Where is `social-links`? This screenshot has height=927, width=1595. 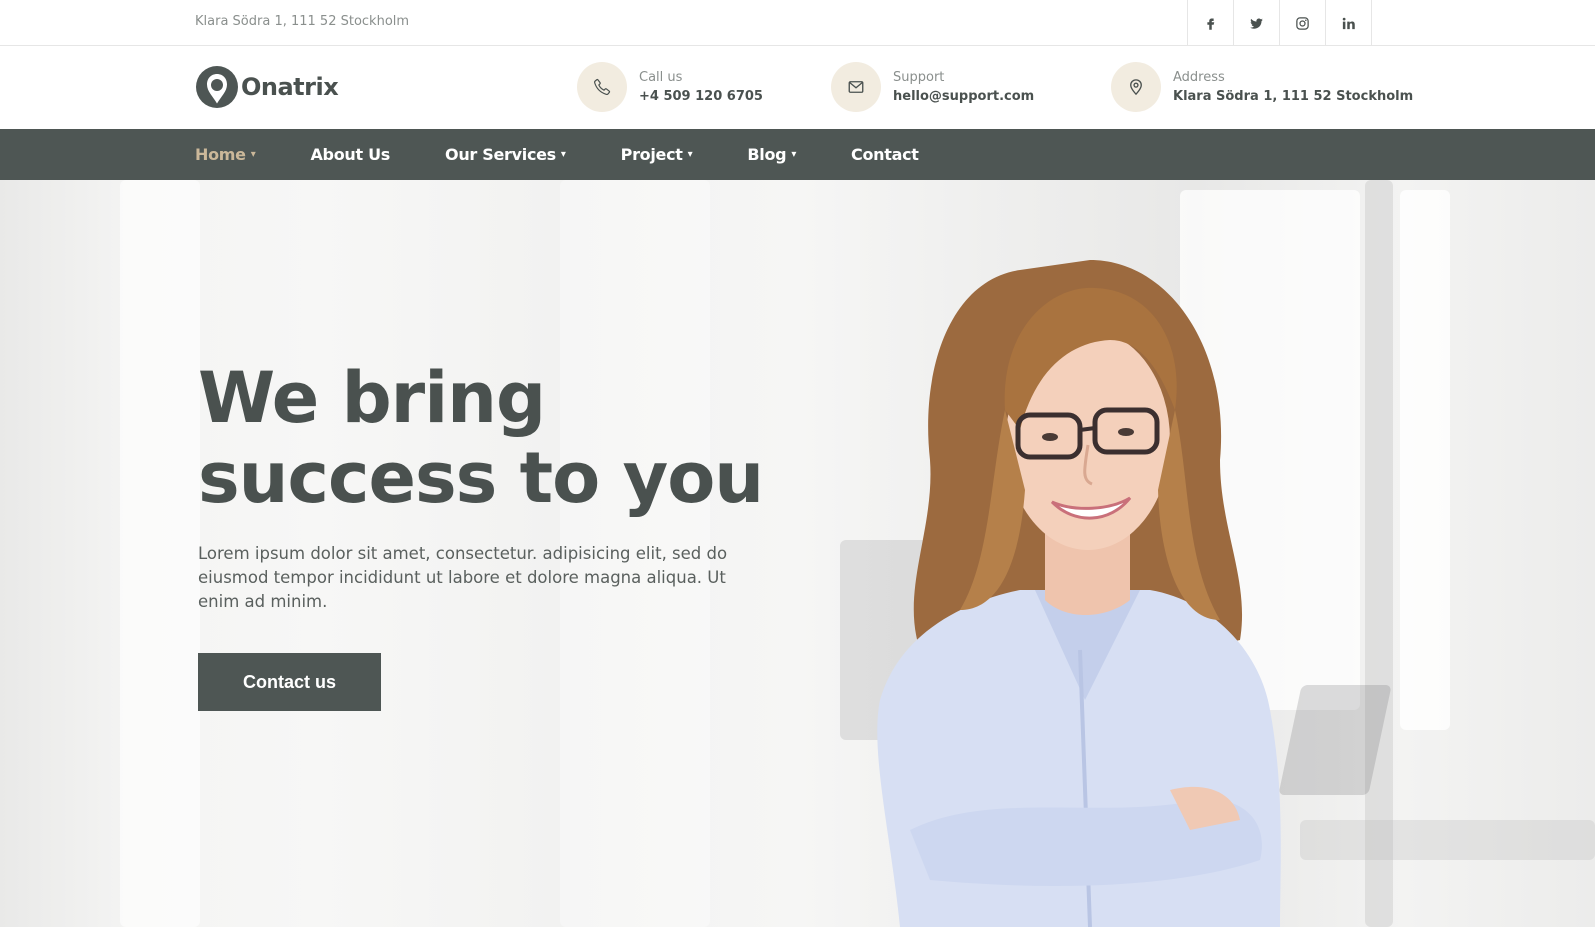
social-links is located at coordinates (1279, 23).